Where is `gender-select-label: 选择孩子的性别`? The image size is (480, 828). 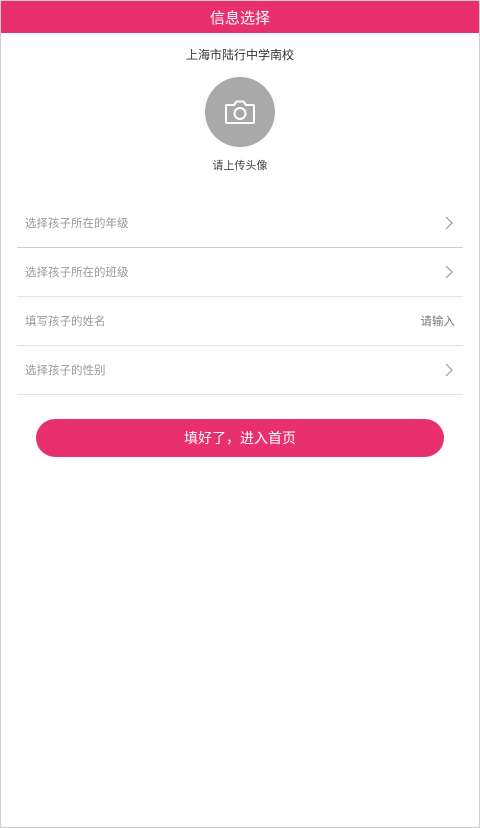
gender-select-label: 选择孩子的性别 is located at coordinates (65, 370).